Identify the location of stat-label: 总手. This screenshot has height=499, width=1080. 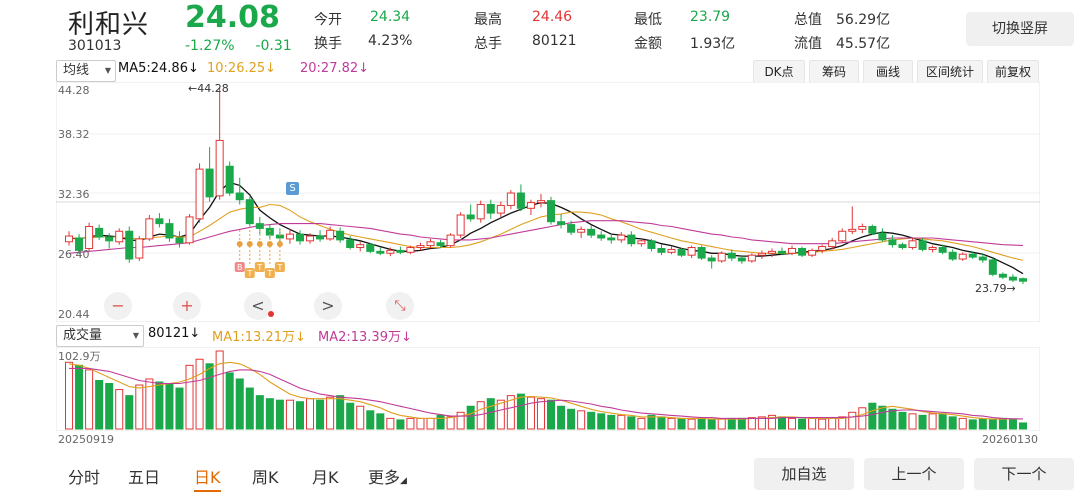
(488, 44).